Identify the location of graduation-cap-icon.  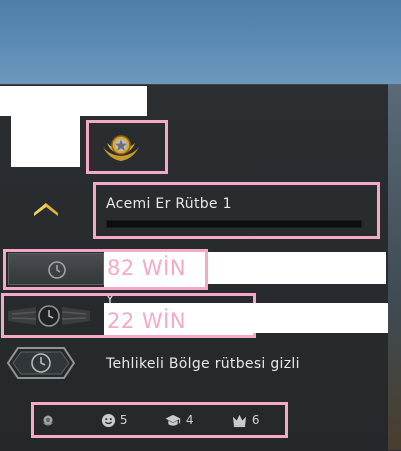
(173, 420).